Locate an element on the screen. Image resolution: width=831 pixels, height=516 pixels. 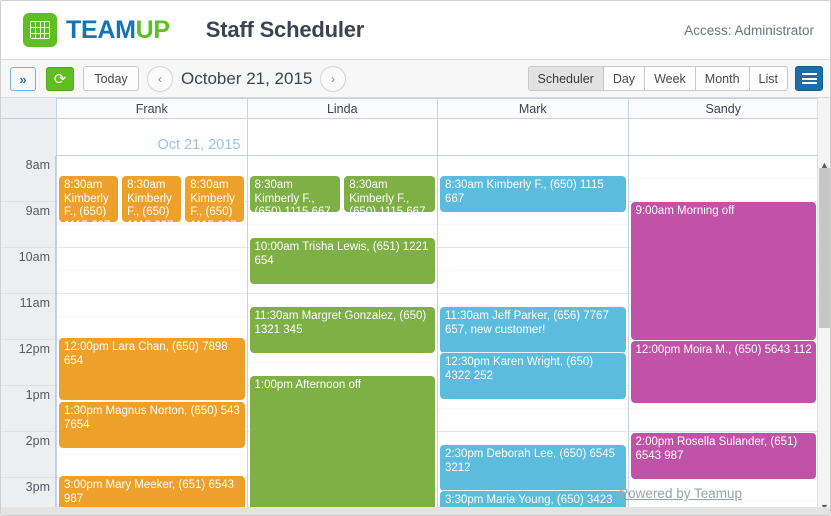
today-button: Today is located at coordinates (111, 78).